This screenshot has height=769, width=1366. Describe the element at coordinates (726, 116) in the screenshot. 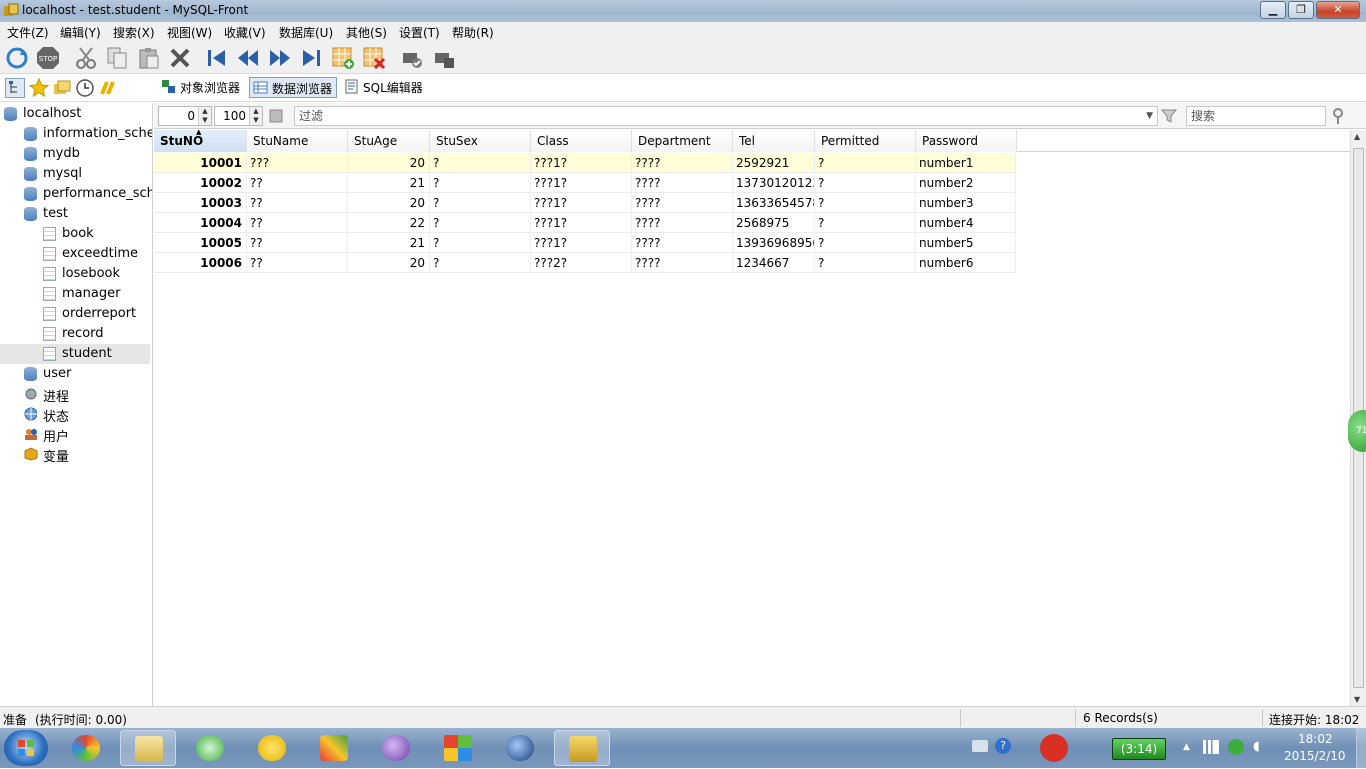

I see `filter-input: 过滤 ▼` at that location.